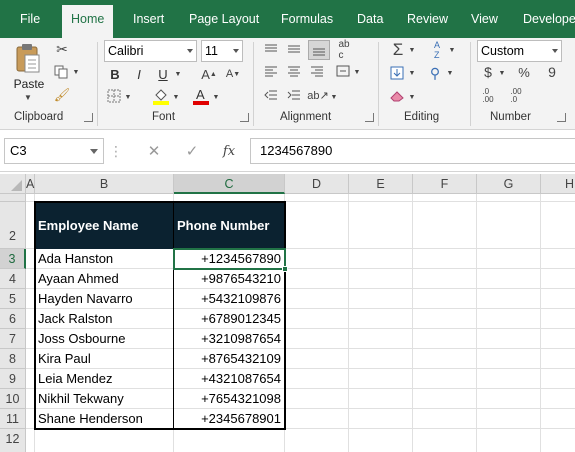 This screenshot has width=575, height=452. What do you see at coordinates (178, 74) in the screenshot?
I see `underline-dropdown-icon: ▼` at bounding box center [178, 74].